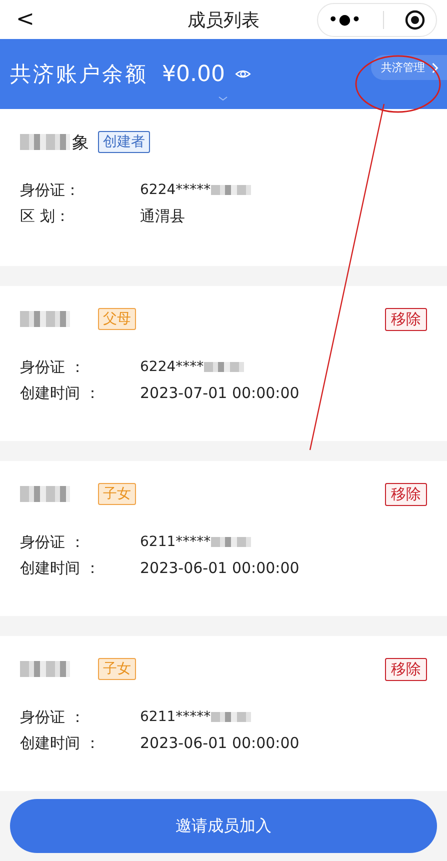 The height and width of the screenshot is (861, 447). I want to click on field-label: 区 划：, so click(45, 216).